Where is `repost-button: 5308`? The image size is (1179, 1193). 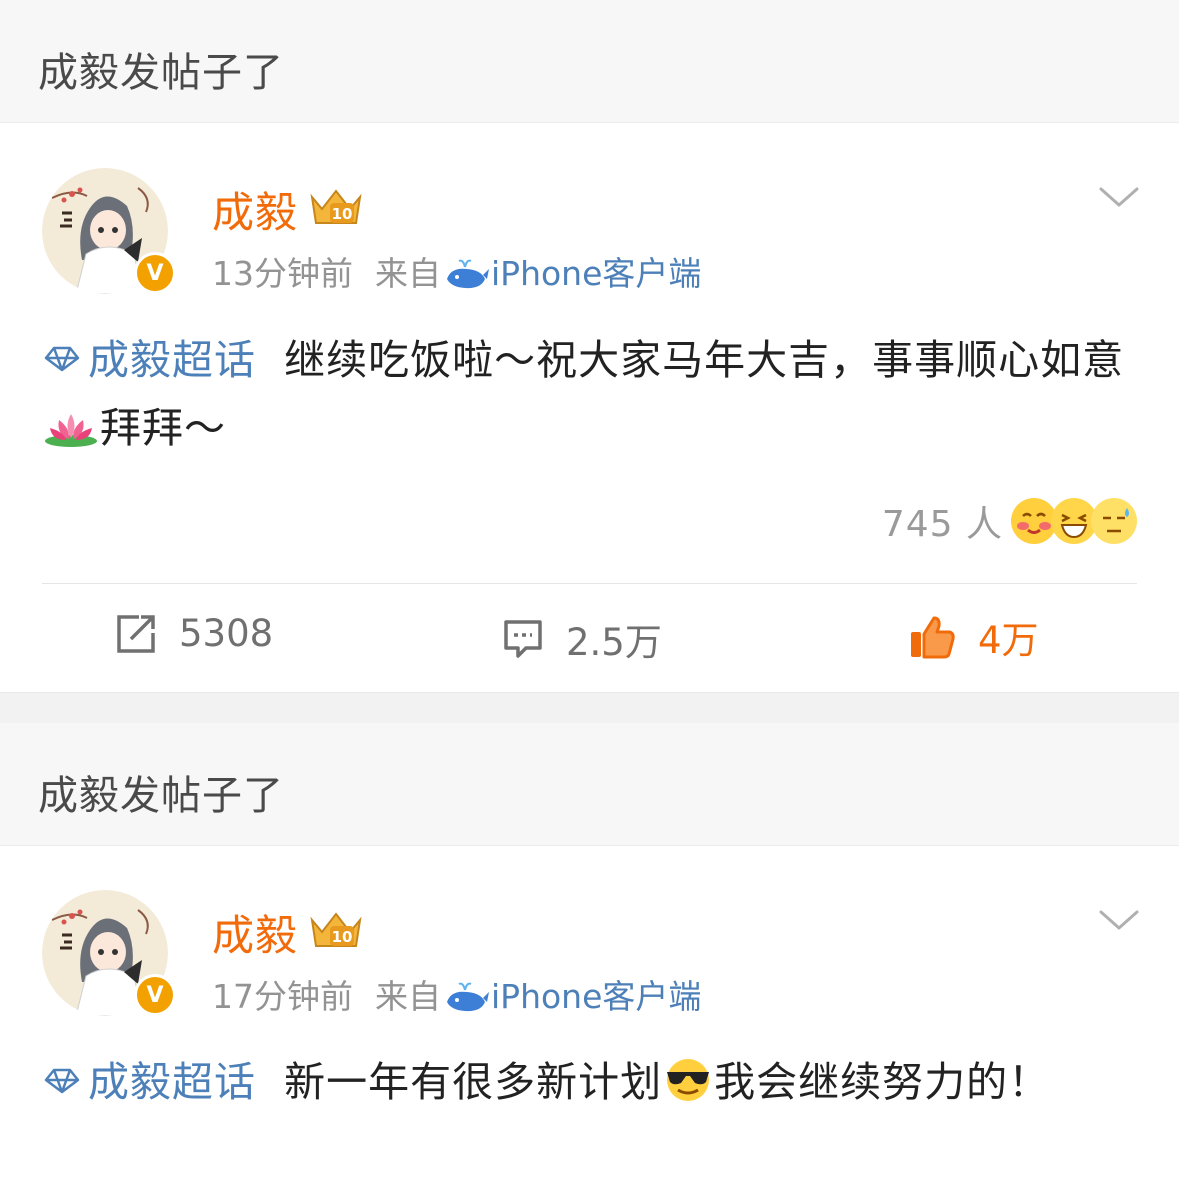
repost-button: 5308 is located at coordinates (194, 633).